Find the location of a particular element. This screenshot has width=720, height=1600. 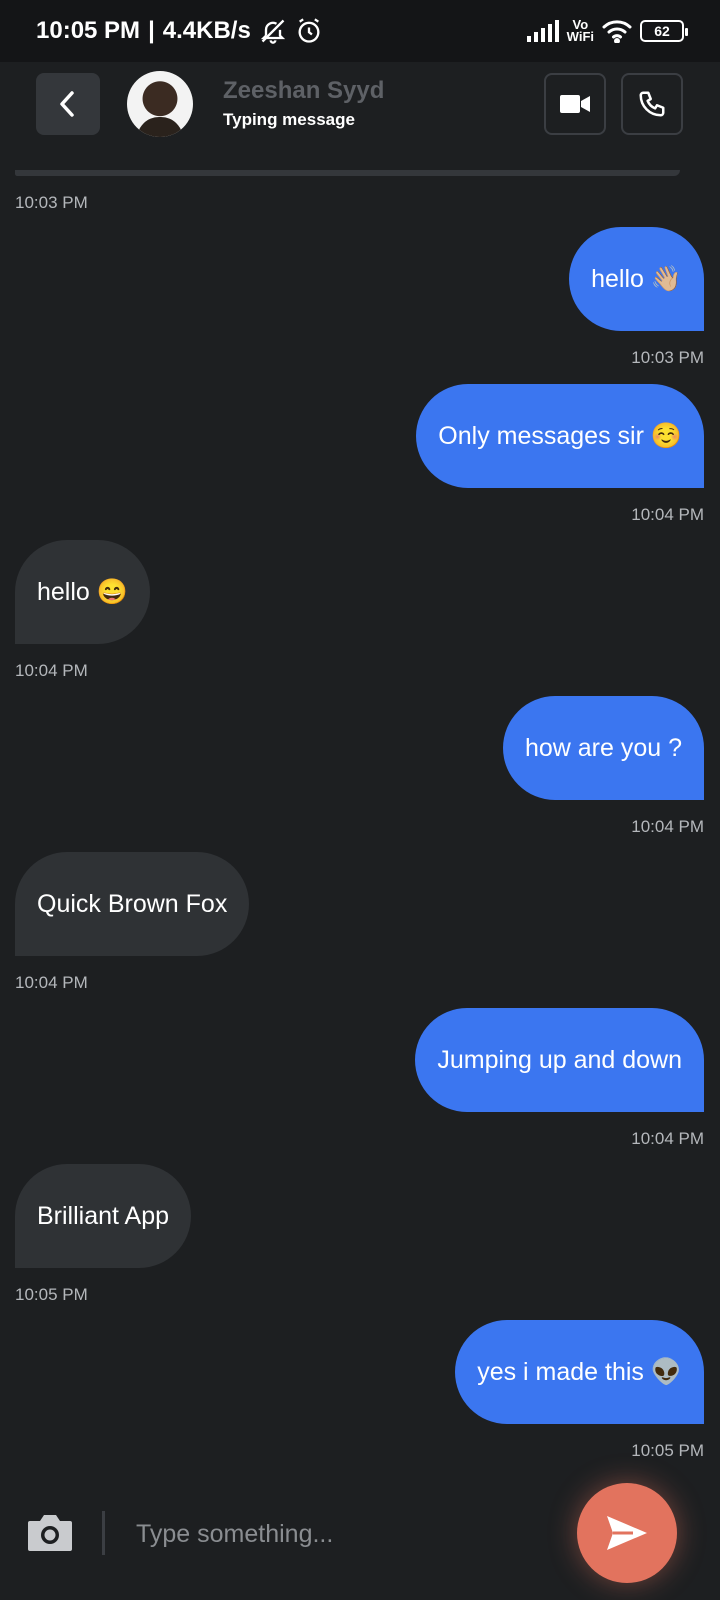

chevron-left-icon is located at coordinates (67, 104).